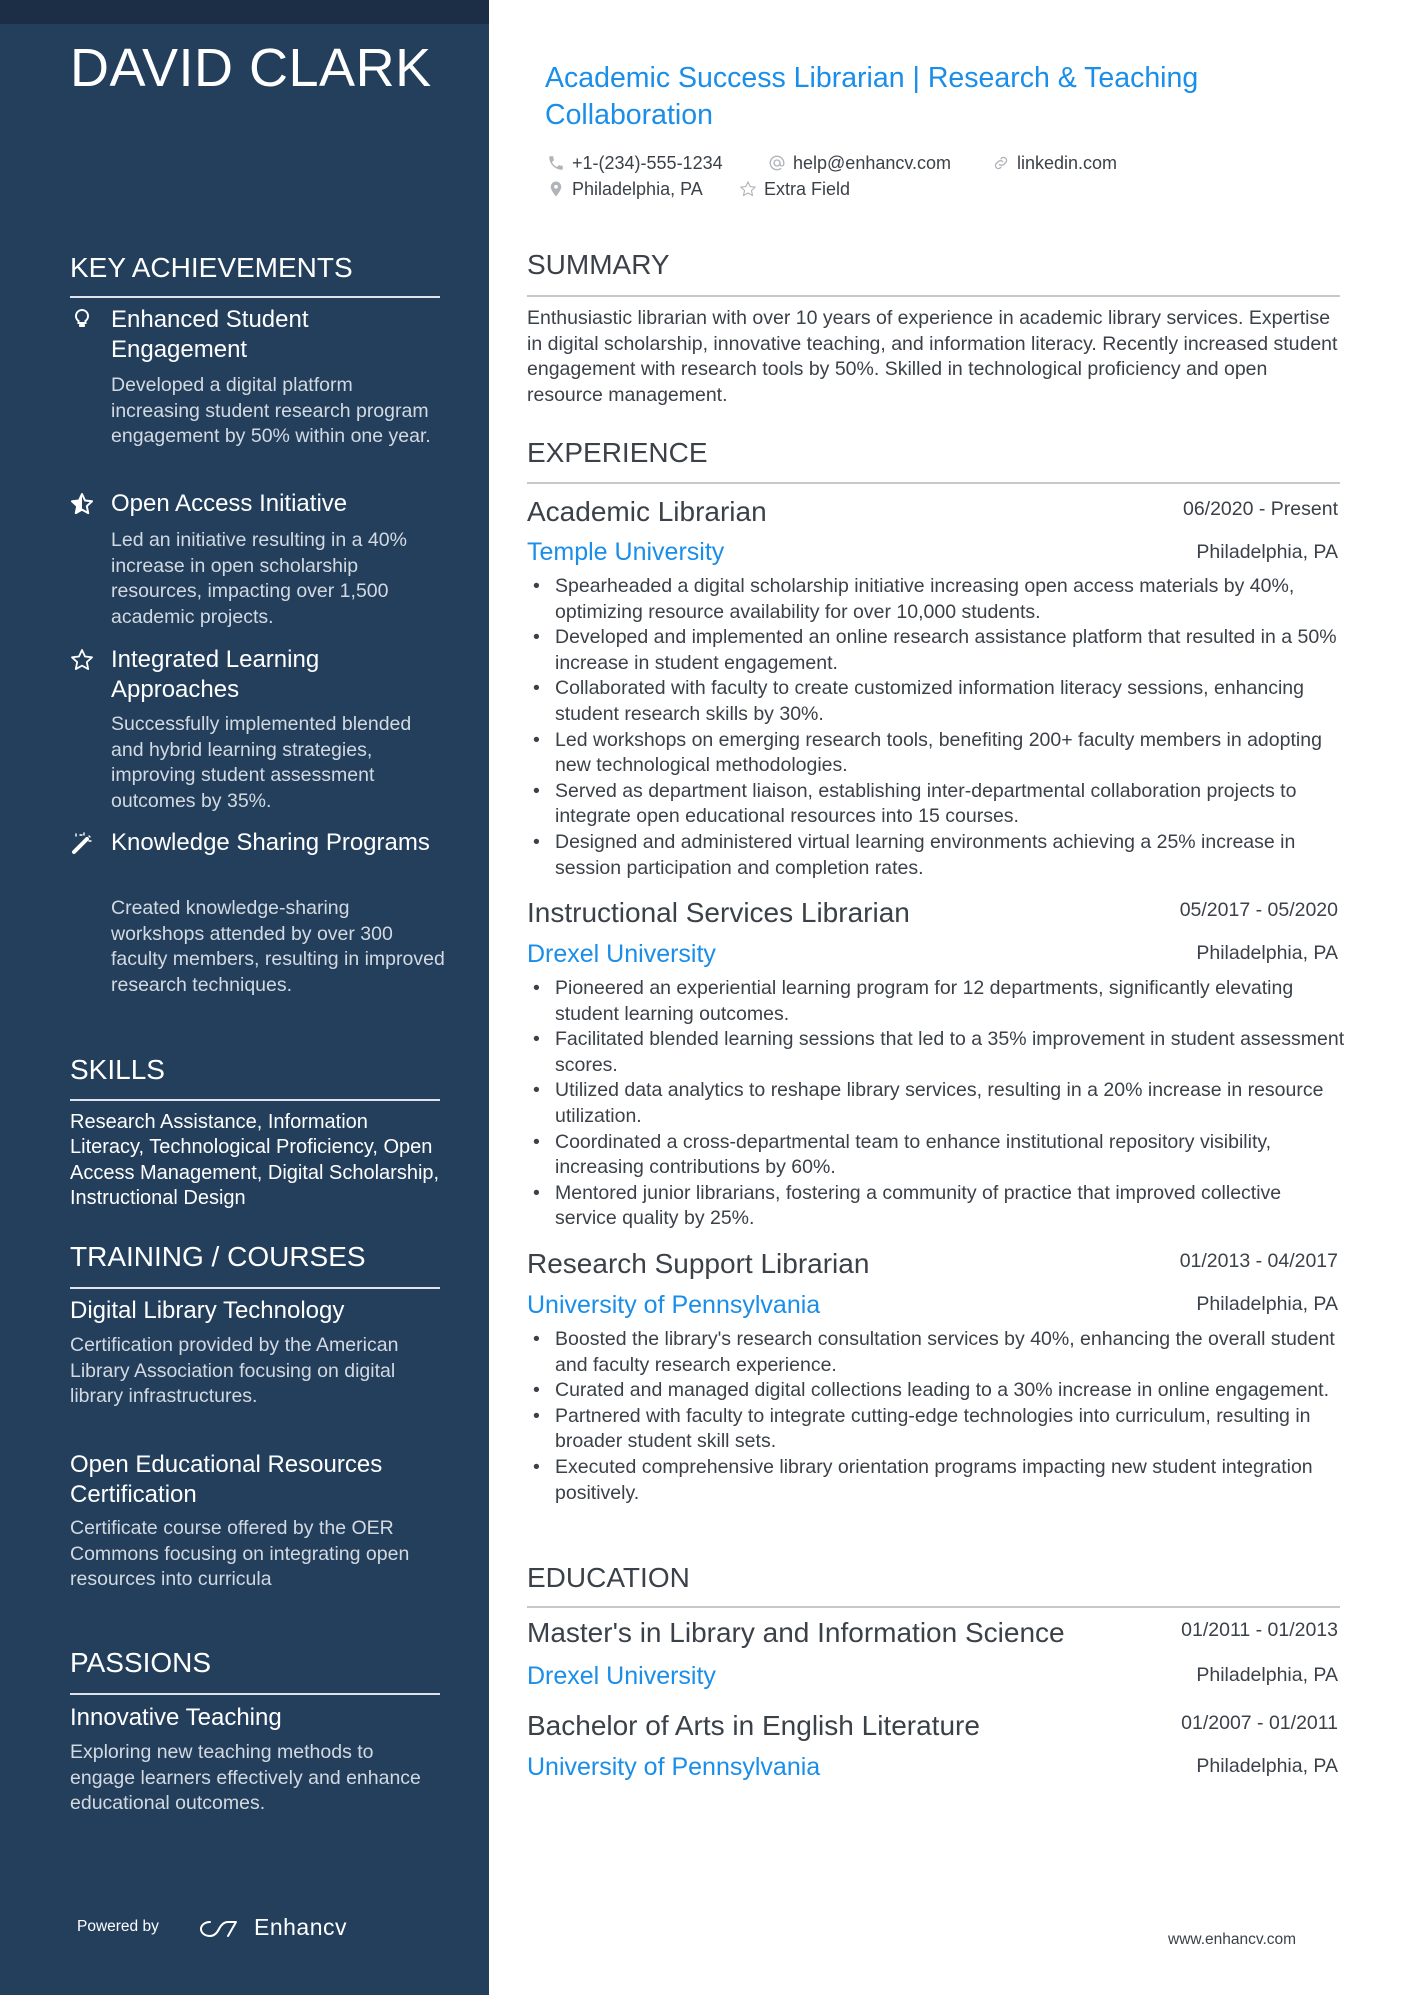 This screenshot has height=1995, width=1410. Describe the element at coordinates (748, 189) in the screenshot. I see `star-icon` at that location.